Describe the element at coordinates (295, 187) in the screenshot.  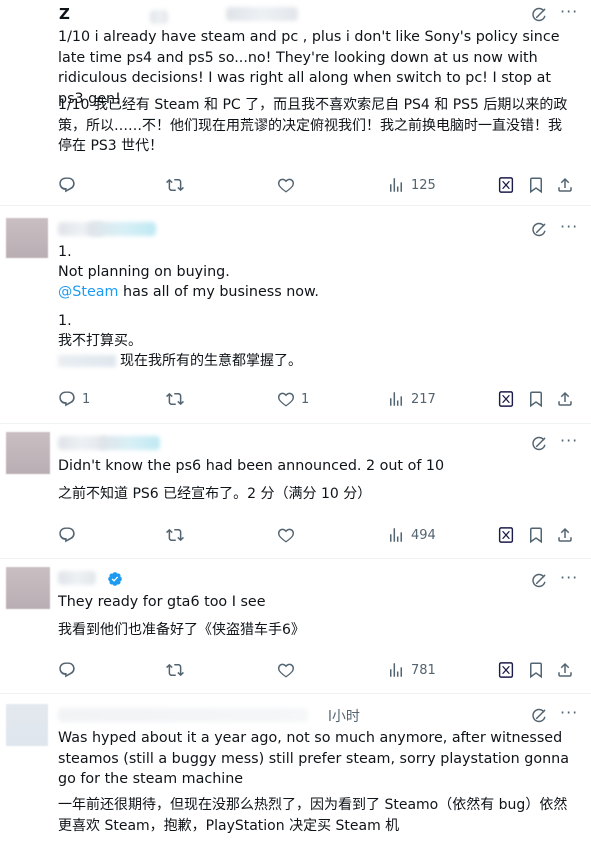
I see `post-actions: 125` at that location.